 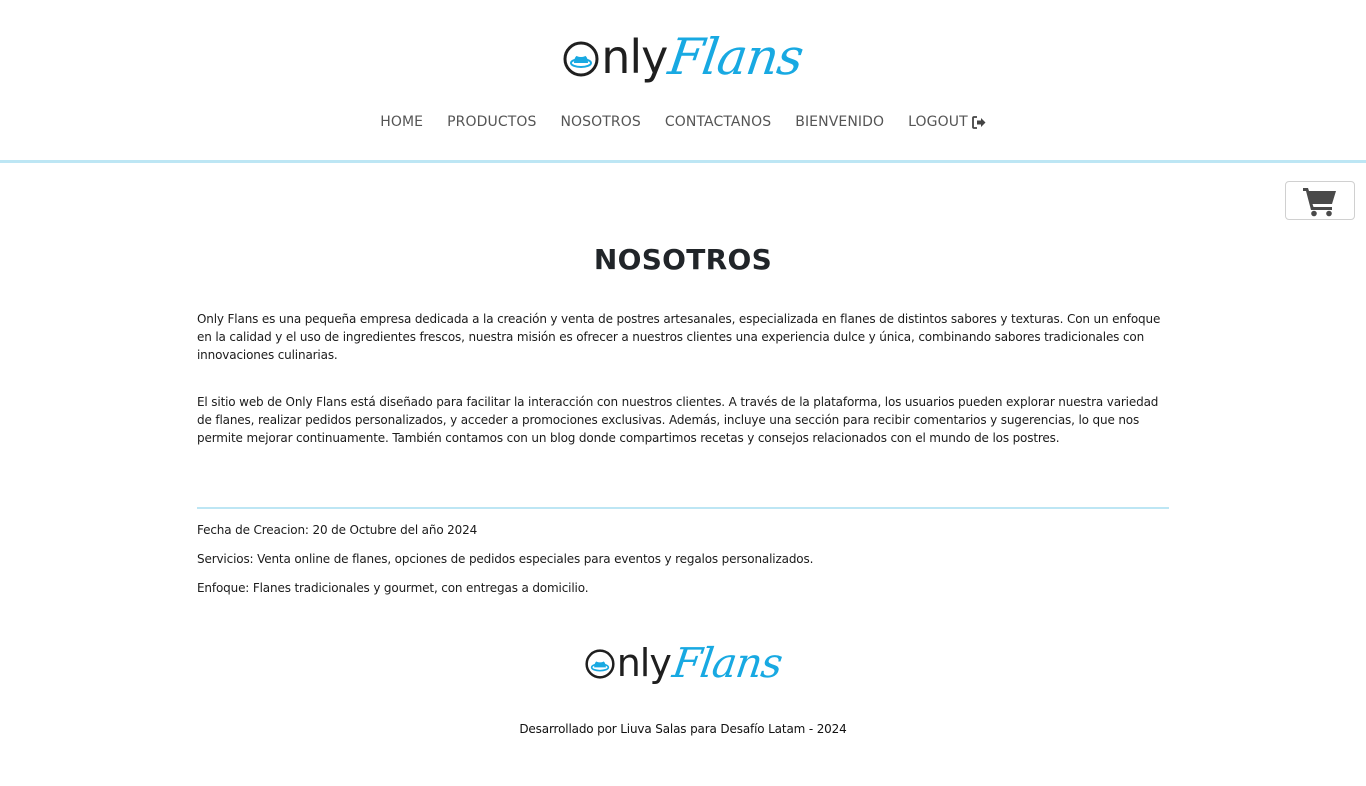 I want to click on cart-button, so click(x=1320, y=200).